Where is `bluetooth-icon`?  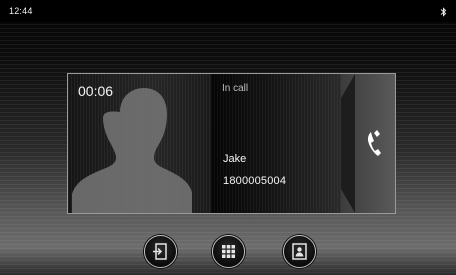
bluetooth-icon is located at coordinates (443, 12).